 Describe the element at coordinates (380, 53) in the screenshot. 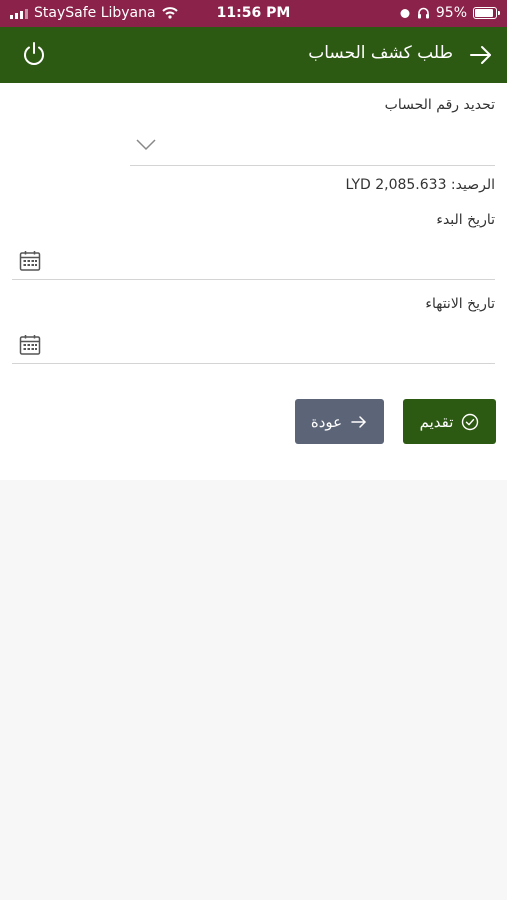

I see `page-title: طلب كشف الحساب` at that location.